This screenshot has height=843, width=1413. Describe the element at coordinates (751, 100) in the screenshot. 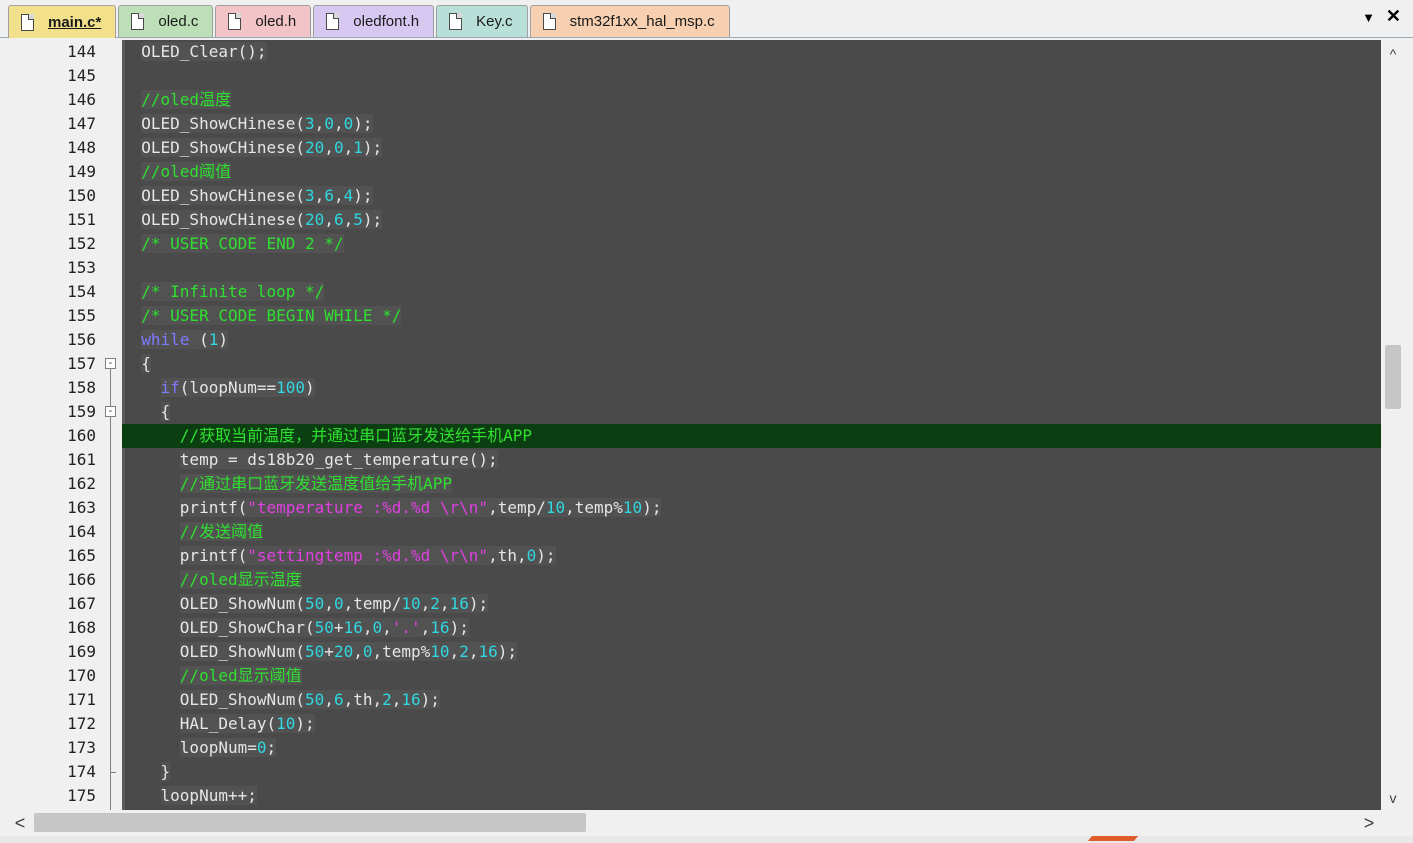

I see `code-line: //oled温度` at that location.